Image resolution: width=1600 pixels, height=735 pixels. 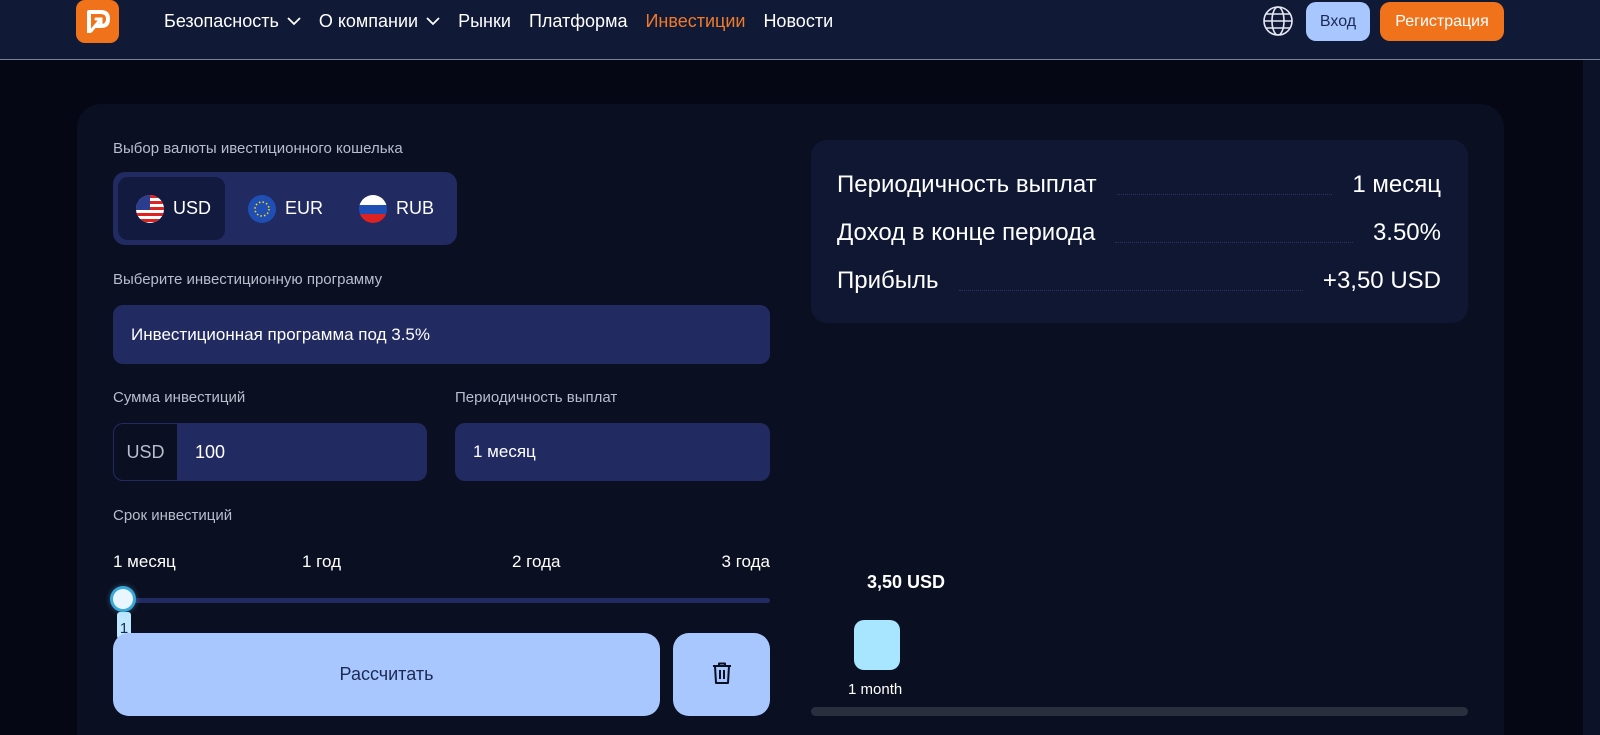 What do you see at coordinates (612, 452) in the screenshot?
I see `period-select: 1 месяц` at bounding box center [612, 452].